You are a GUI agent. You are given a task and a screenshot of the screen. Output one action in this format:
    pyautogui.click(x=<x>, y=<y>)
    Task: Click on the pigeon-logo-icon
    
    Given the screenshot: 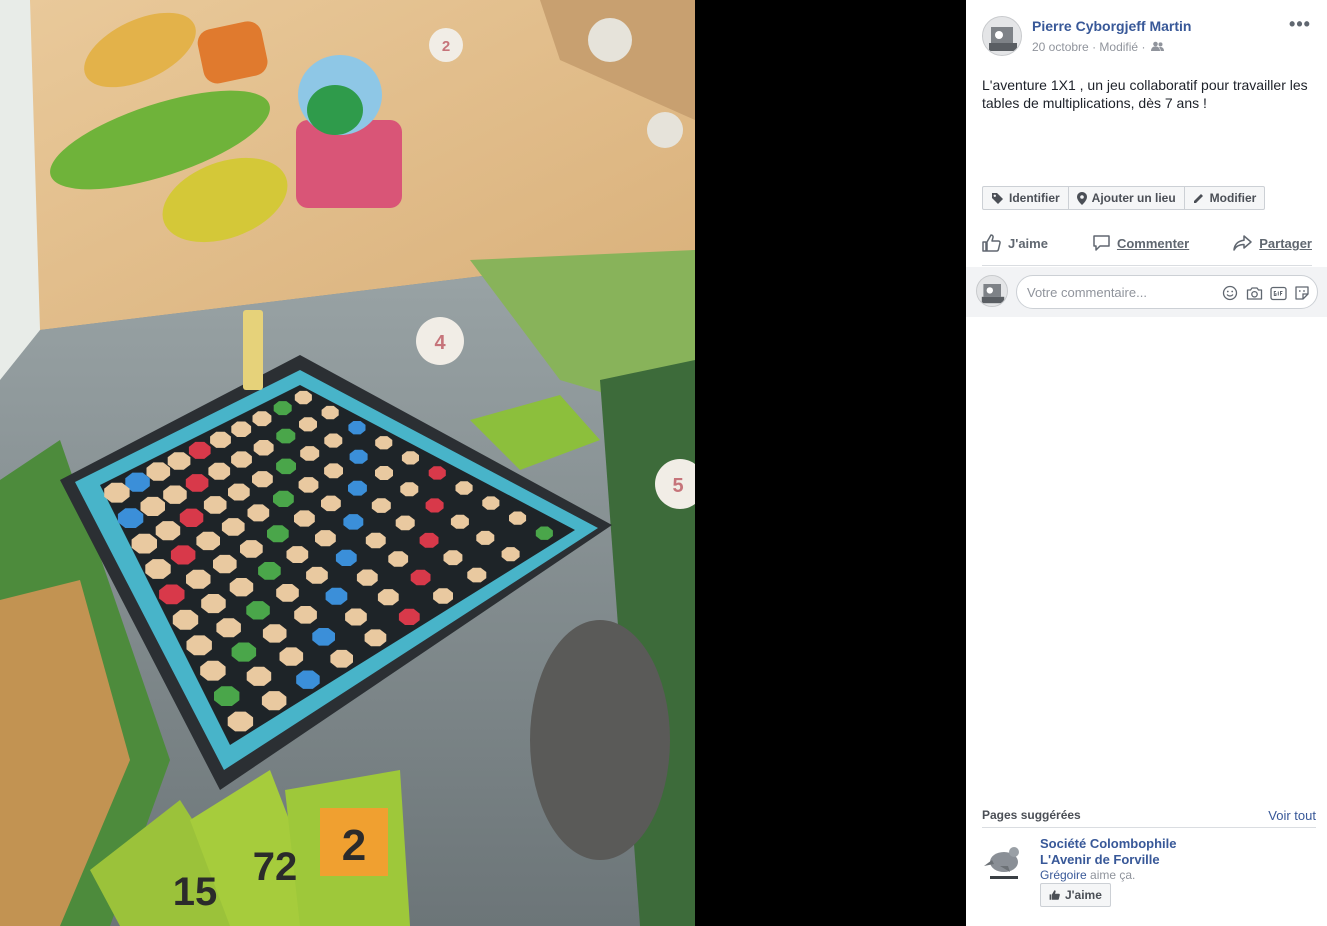 What is the action you would take?
    pyautogui.click(x=1004, y=860)
    